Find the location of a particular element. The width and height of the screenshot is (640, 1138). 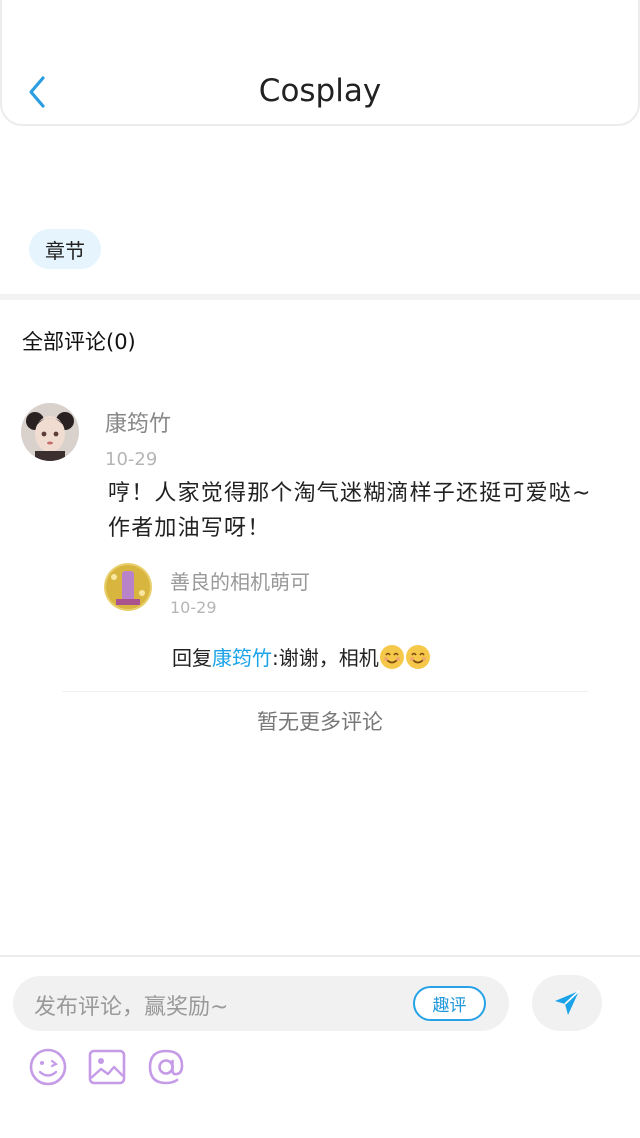

reply-target-link: 康筠竹 is located at coordinates (242, 656).